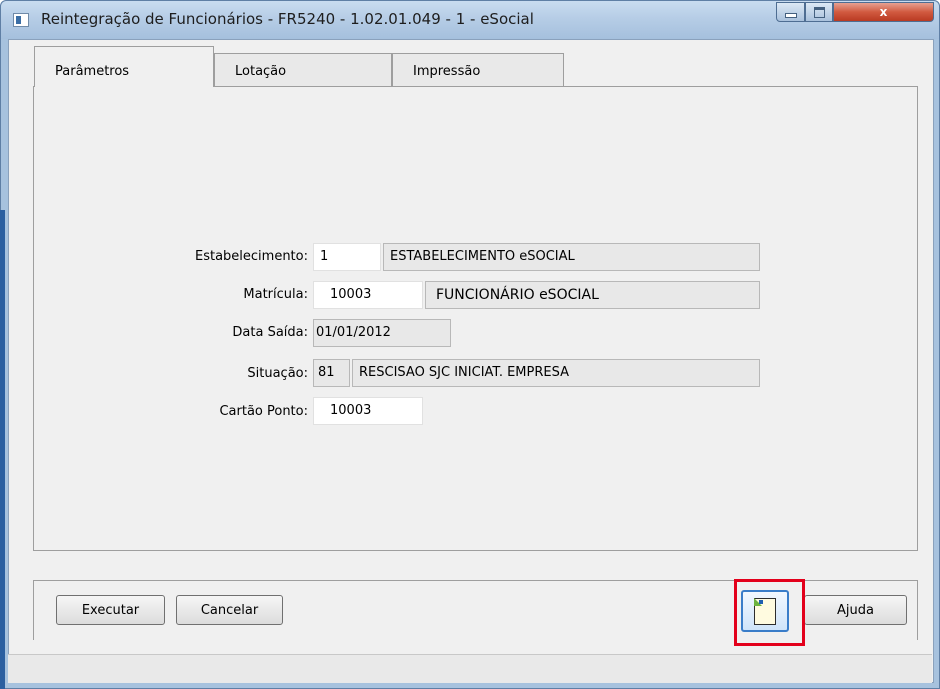  I want to click on estabelecimento-description-field: ESTABELECIMENTO eSOCIAL, so click(571, 257).